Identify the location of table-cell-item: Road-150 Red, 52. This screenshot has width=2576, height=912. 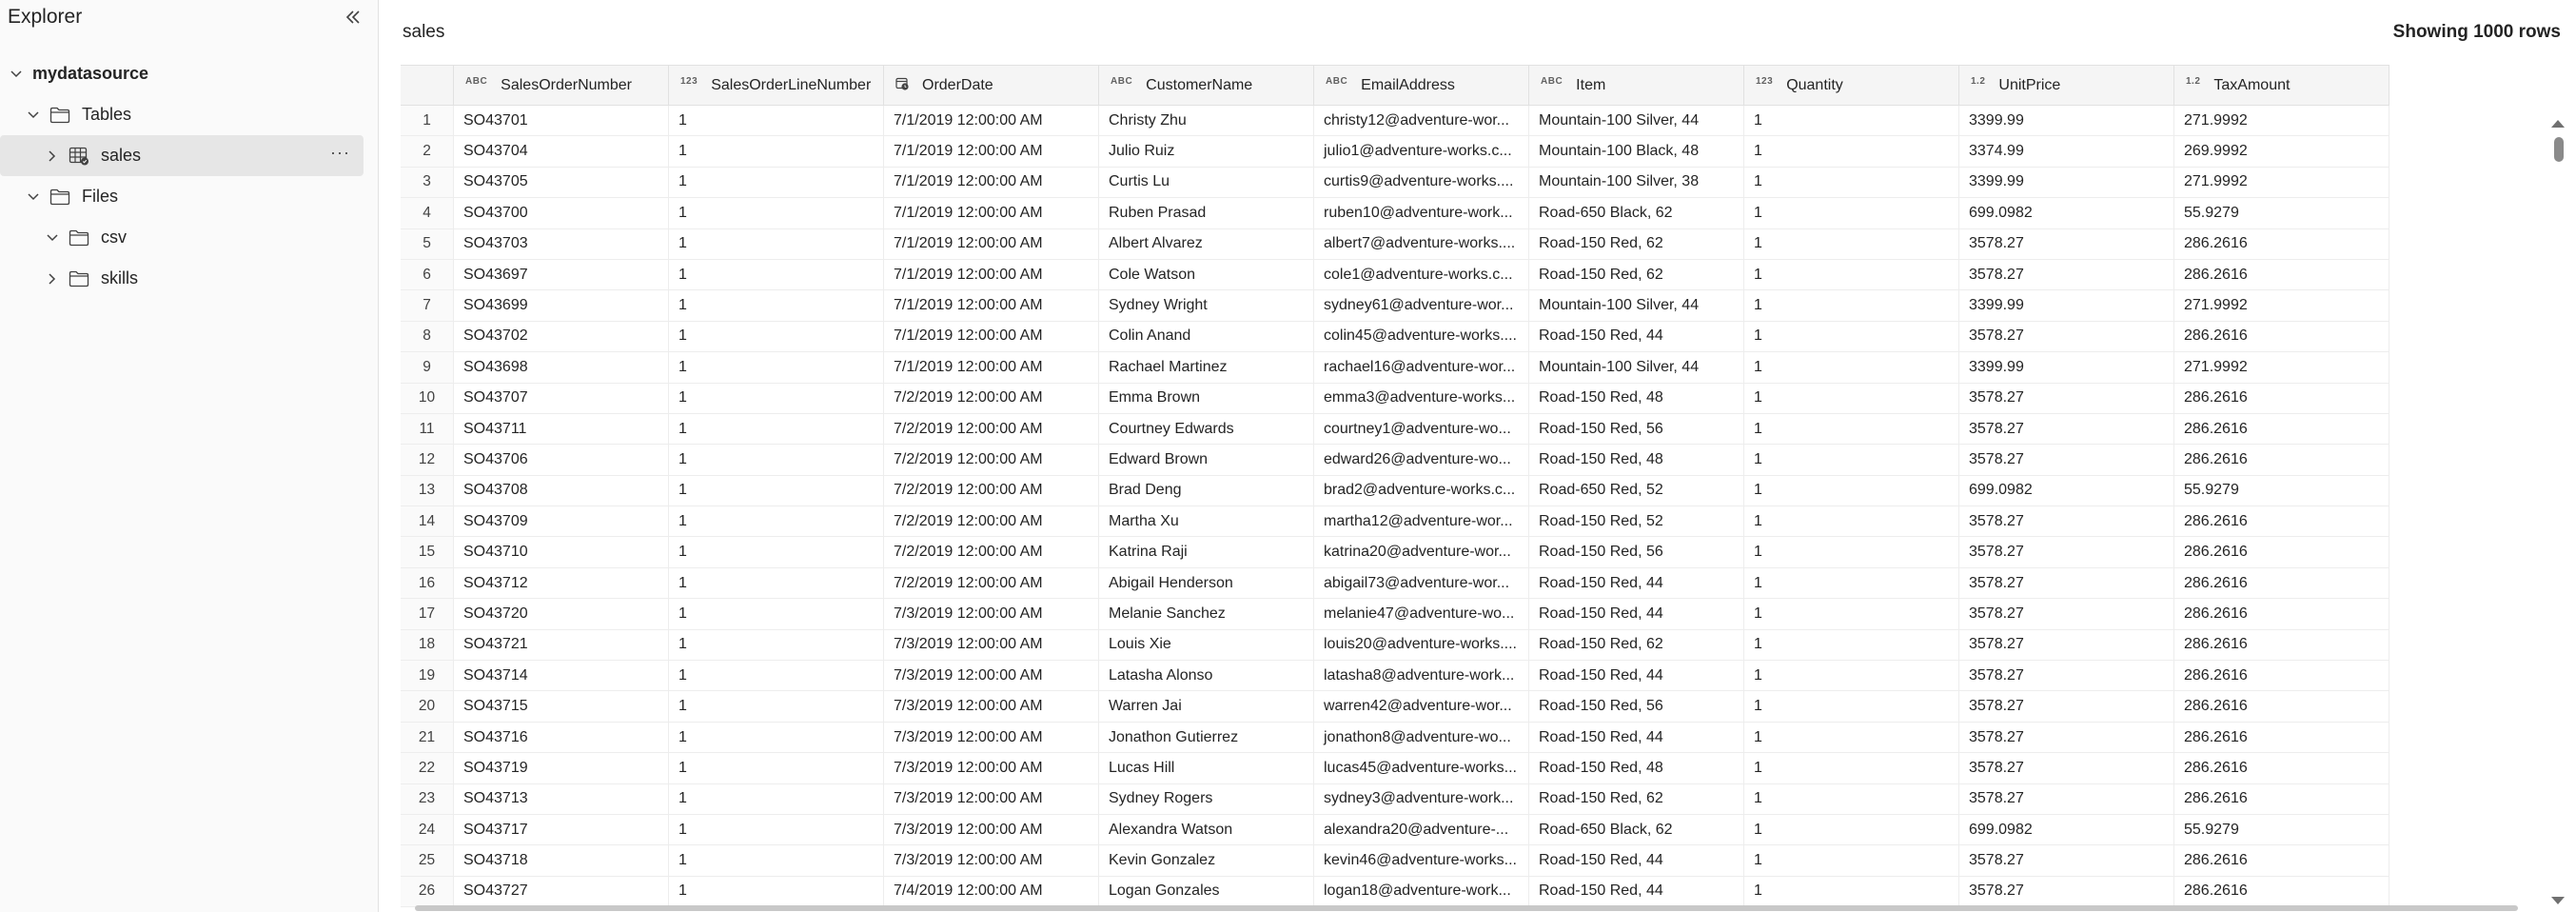
(1636, 521).